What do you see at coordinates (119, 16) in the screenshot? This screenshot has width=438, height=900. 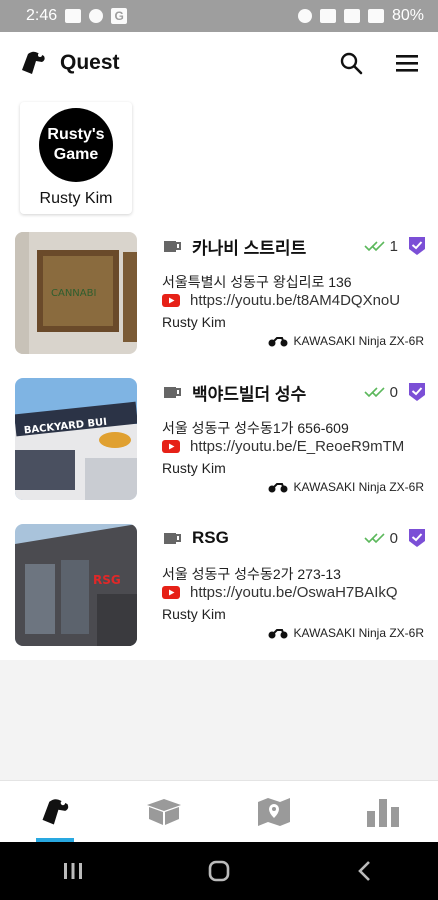 I see `g-app-icon: G` at bounding box center [119, 16].